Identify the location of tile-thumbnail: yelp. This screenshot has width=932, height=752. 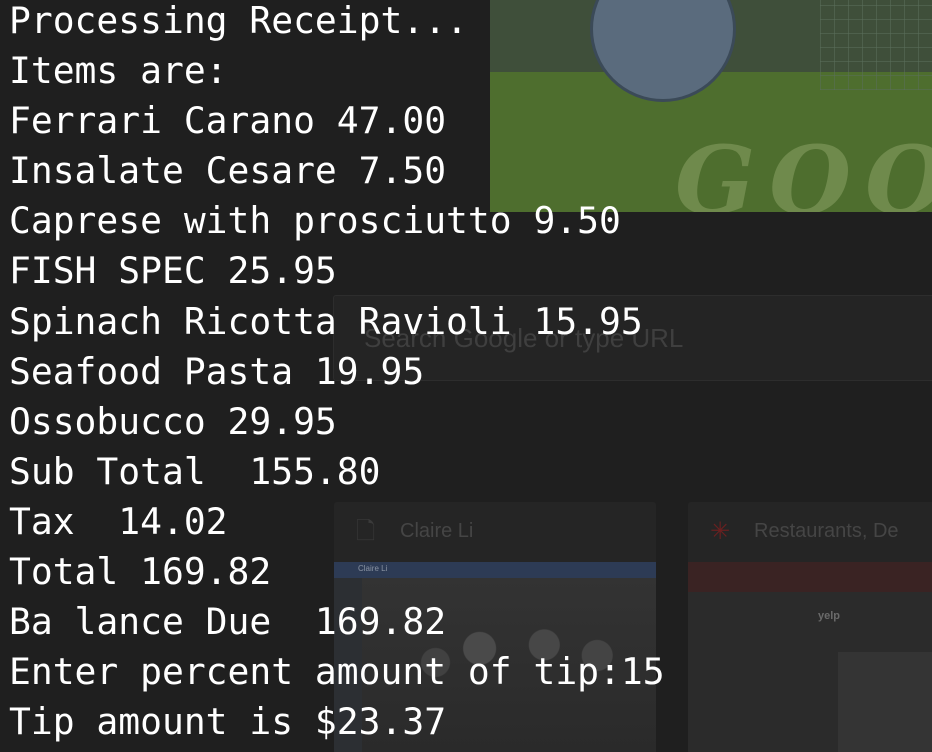
(810, 657).